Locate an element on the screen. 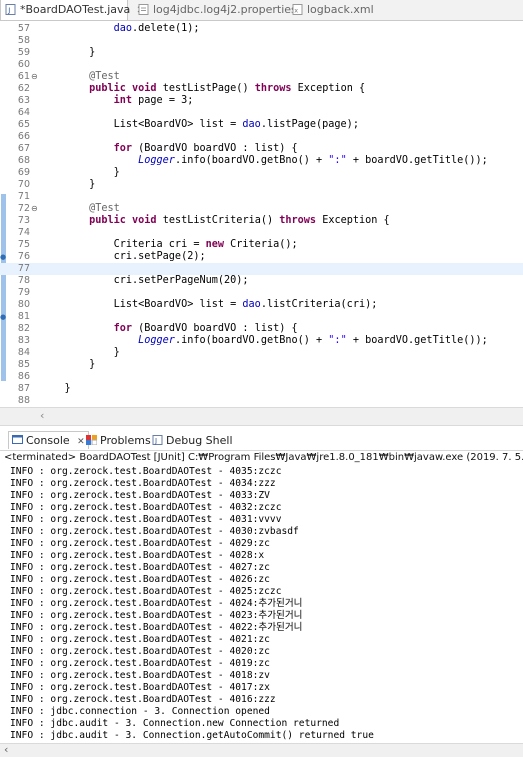 Image resolution: width=523 pixels, height=757 pixels. tab-log4jdbc-properties: log4jdbc.log4j2.properties is located at coordinates (215, 10).